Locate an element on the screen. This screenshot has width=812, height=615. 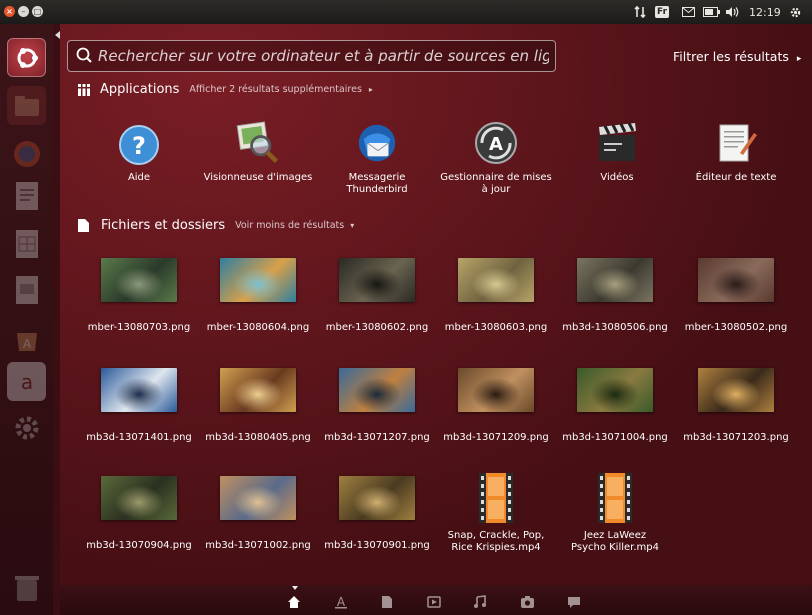
file-tile: mb3d-13071401.png is located at coordinates (139, 406).